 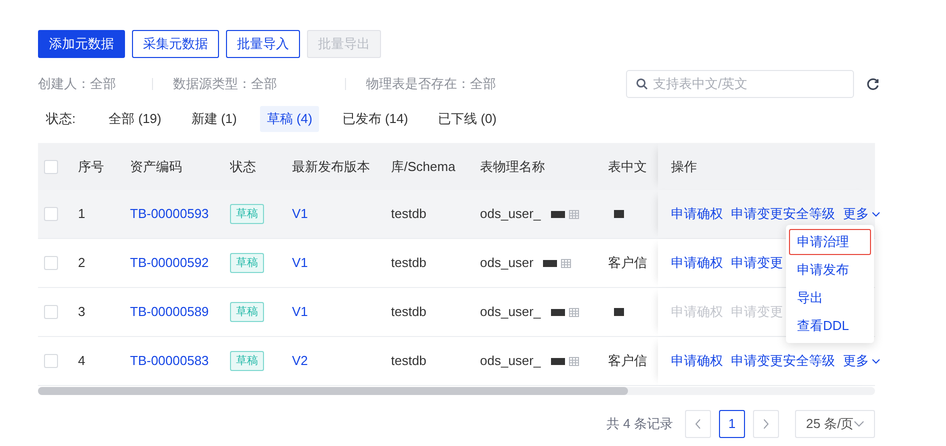 I want to click on table-cell-text: 3, so click(x=82, y=312).